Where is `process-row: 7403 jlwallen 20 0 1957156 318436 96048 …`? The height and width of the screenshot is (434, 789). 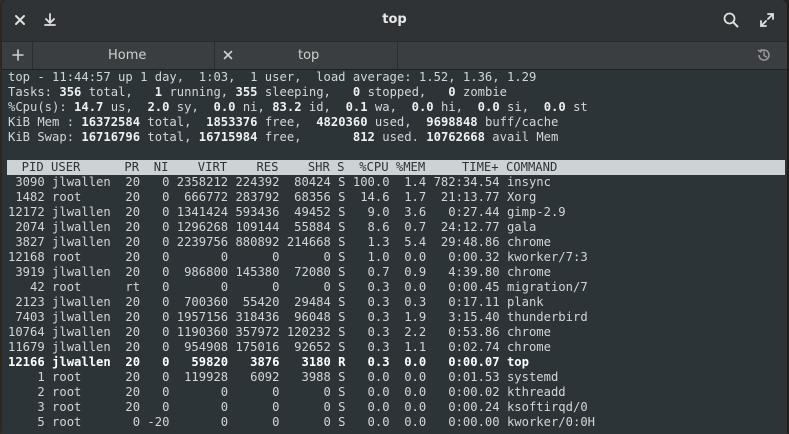
process-row: 7403 jlwallen 20 0 1957156 318436 96048 … is located at coordinates (298, 317).